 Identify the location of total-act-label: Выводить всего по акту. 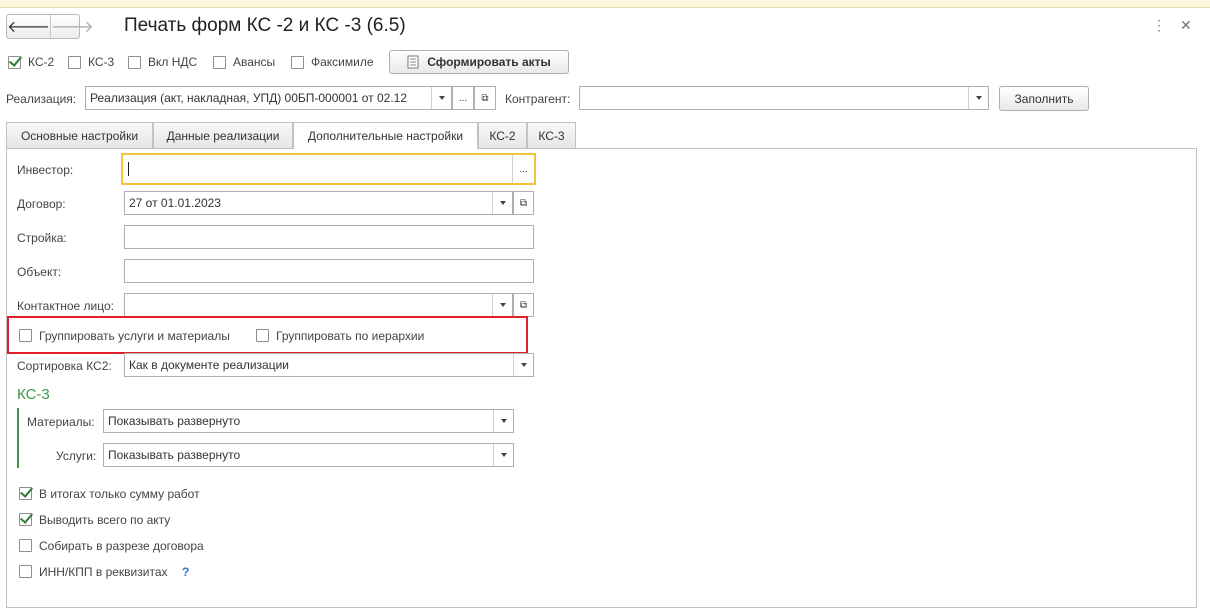
(105, 520).